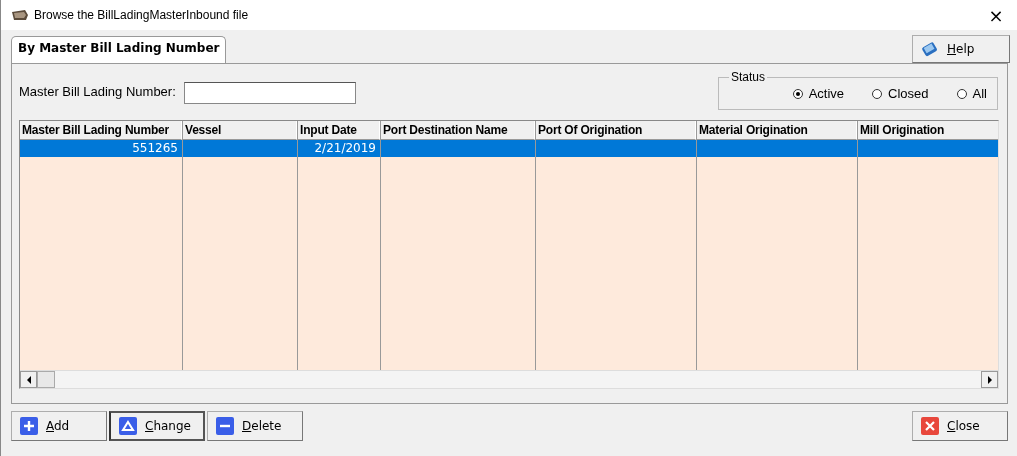  What do you see at coordinates (142, 15) in the screenshot?
I see `window-title: Browse the BillLadingMasterInbound file` at bounding box center [142, 15].